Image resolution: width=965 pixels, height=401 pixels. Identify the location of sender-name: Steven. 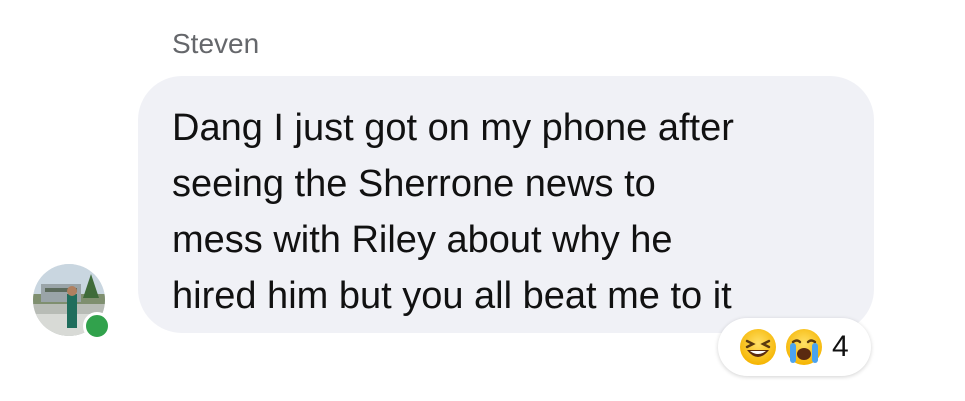
(216, 43).